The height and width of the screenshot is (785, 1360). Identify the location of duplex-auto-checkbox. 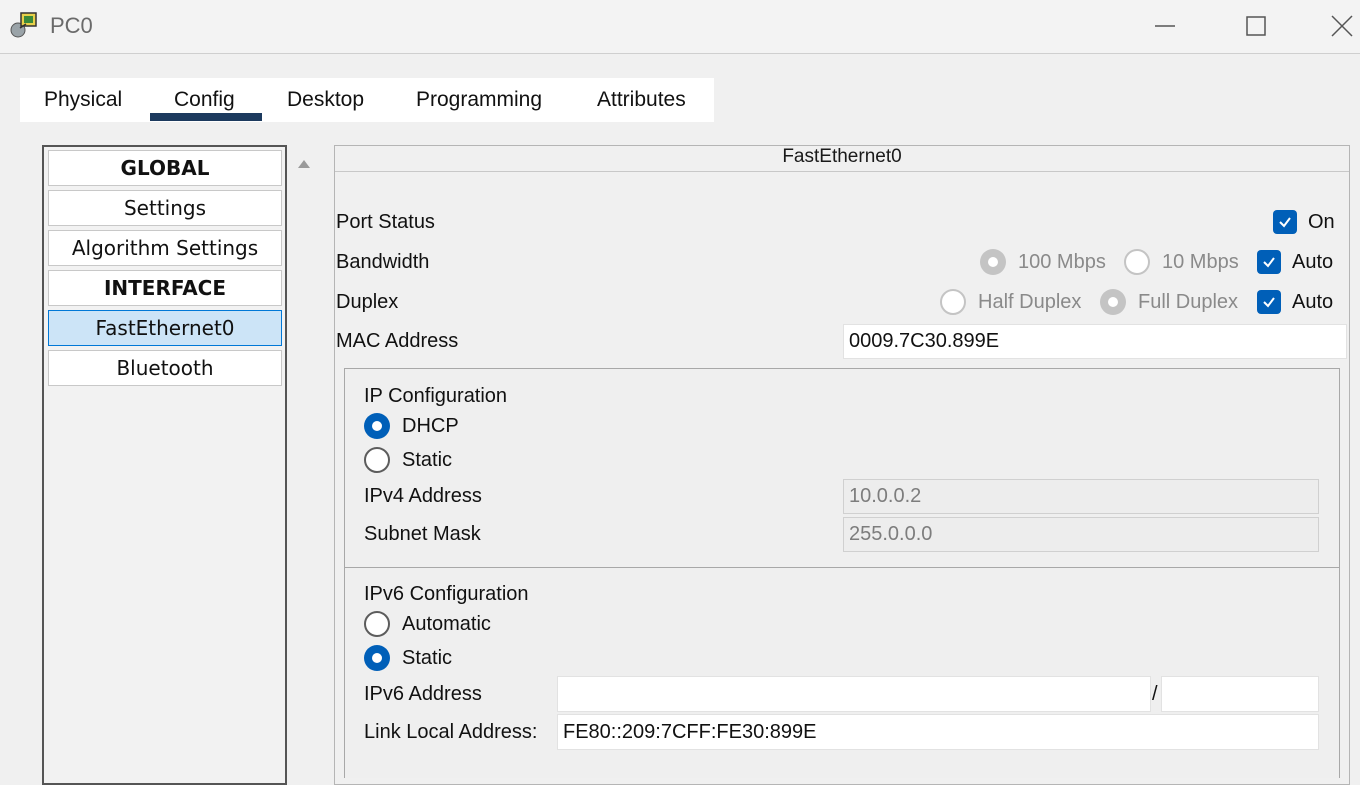
(1269, 302).